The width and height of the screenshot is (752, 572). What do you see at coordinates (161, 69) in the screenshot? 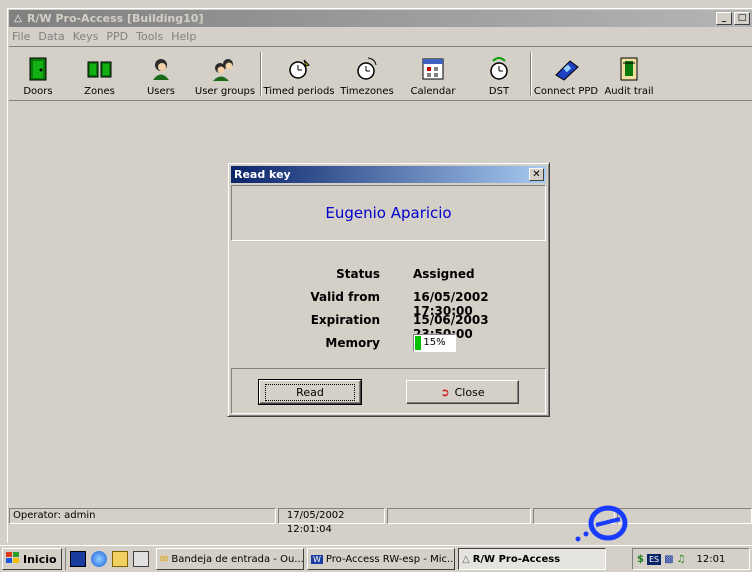
I see `user-icon` at bounding box center [161, 69].